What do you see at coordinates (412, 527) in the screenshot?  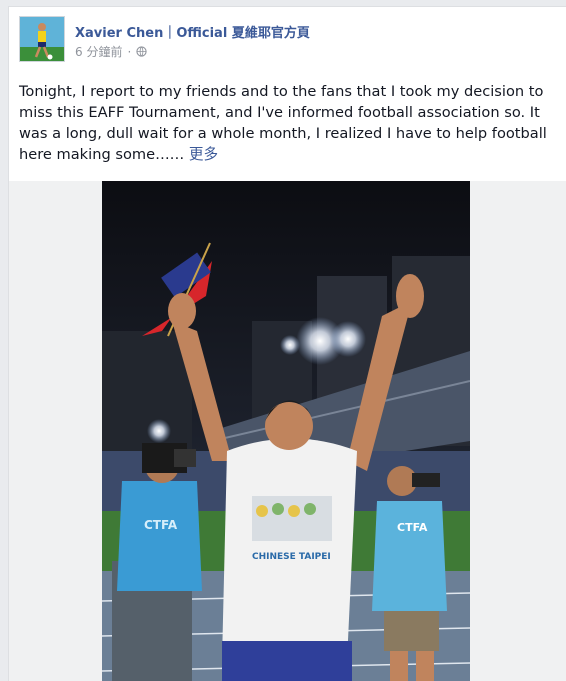 I see `vest-text-right: CTFA` at bounding box center [412, 527].